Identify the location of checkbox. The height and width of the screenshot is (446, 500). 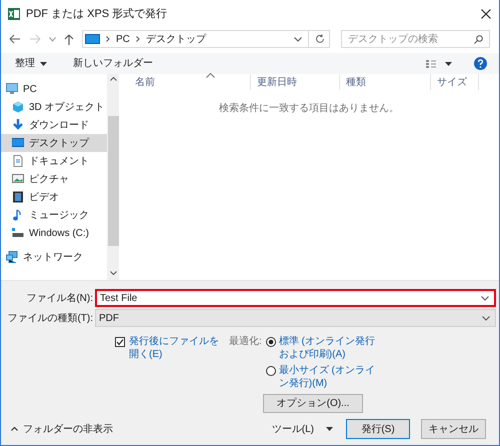
(120, 342).